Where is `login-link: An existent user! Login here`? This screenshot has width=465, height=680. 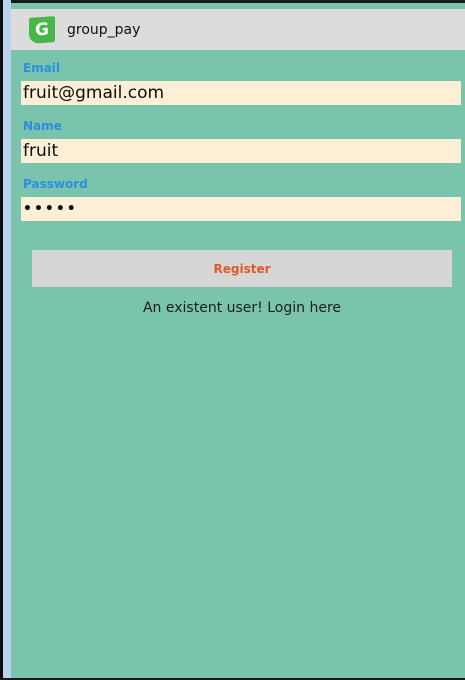
login-link: An existent user! Login here is located at coordinates (242, 308).